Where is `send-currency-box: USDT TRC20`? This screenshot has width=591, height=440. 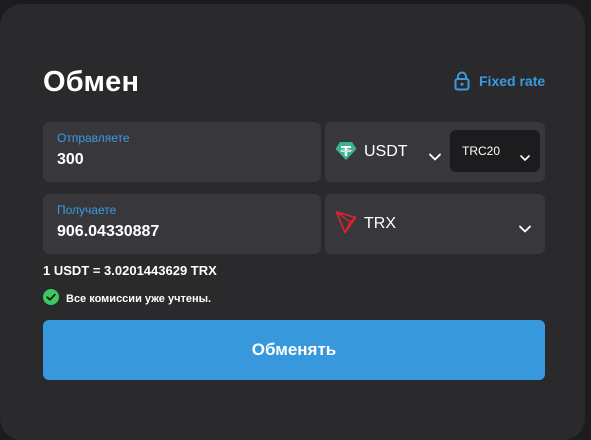
send-currency-box: USDT TRC20 is located at coordinates (435, 152).